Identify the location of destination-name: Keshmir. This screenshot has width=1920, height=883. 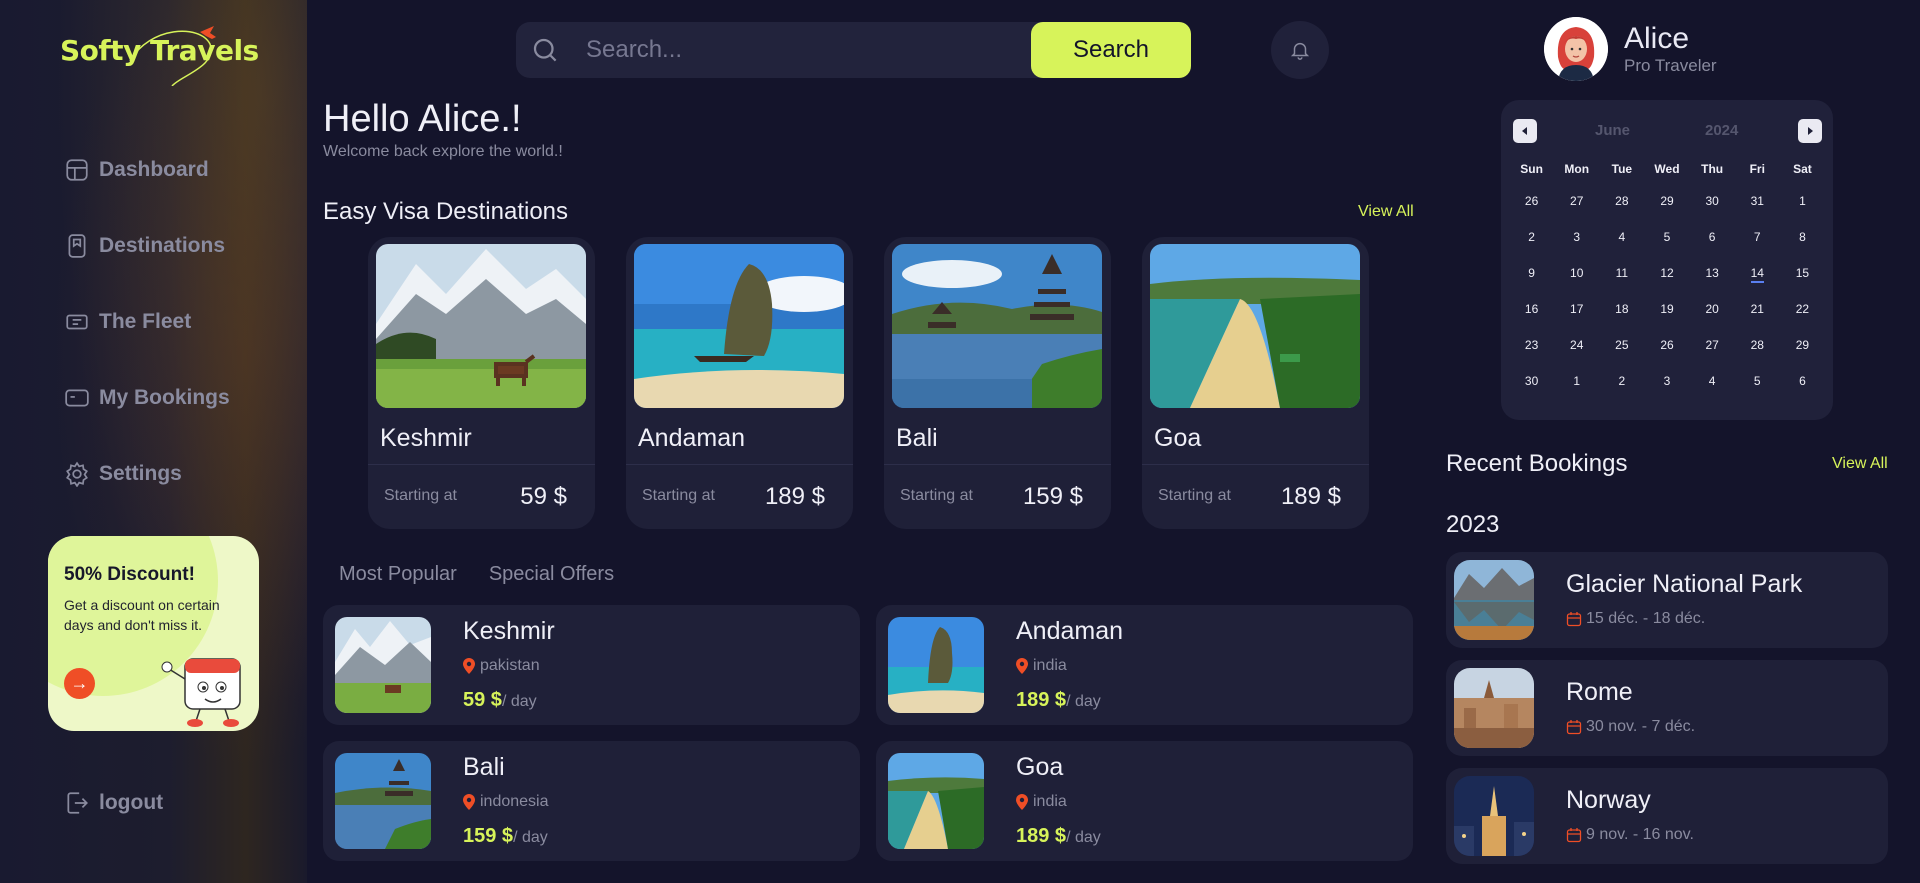
(426, 438).